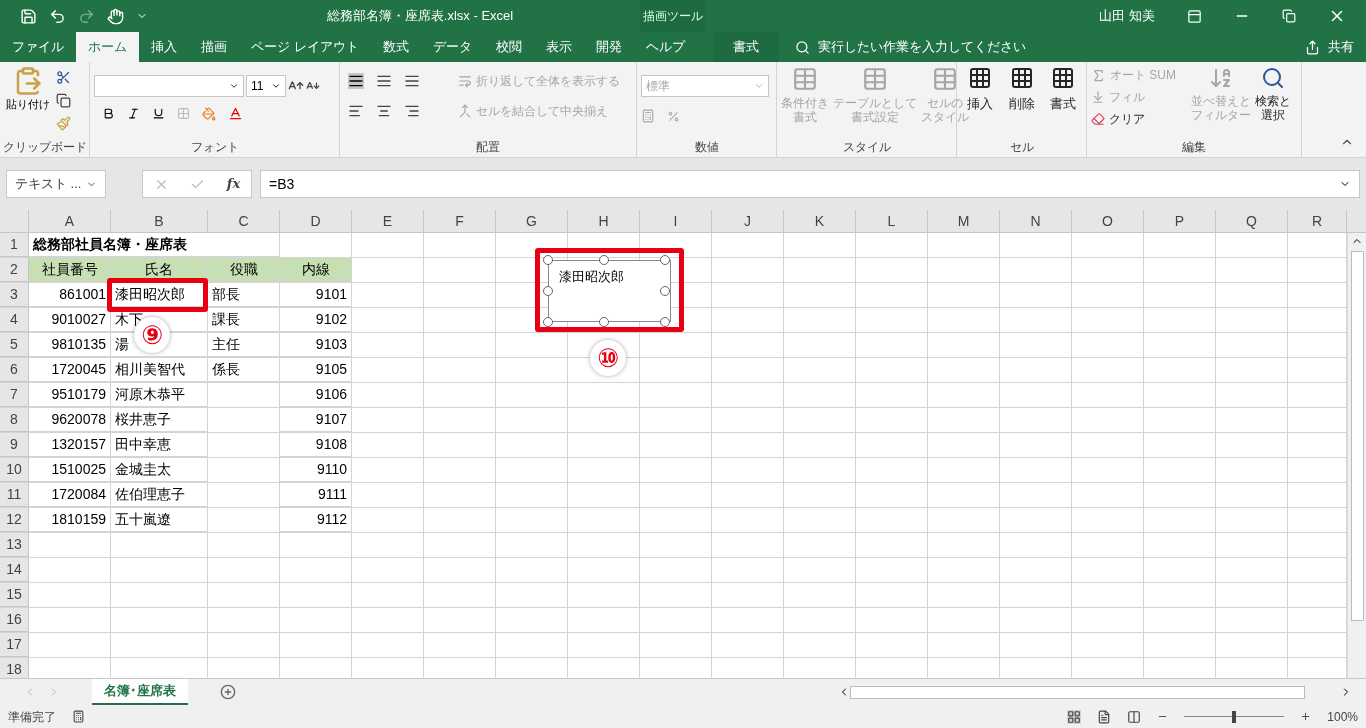 This screenshot has height=728, width=1366. Describe the element at coordinates (108, 113) in the screenshot. I see `bold-icon` at that location.